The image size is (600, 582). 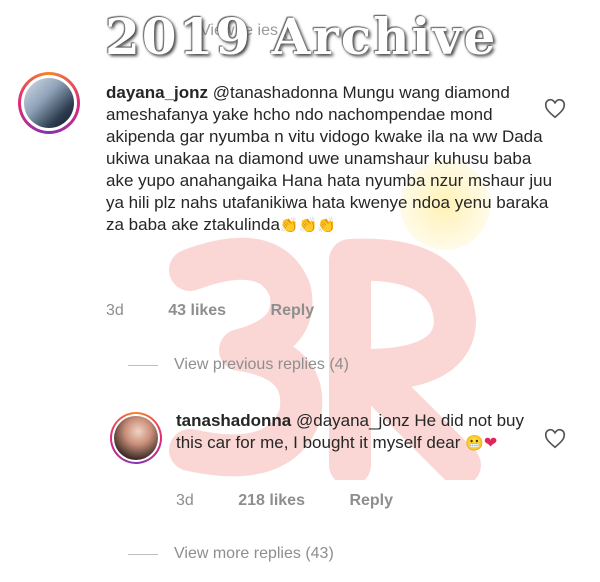 What do you see at coordinates (261, 364) in the screenshot?
I see `view-replies-label: View previous replies (4)` at bounding box center [261, 364].